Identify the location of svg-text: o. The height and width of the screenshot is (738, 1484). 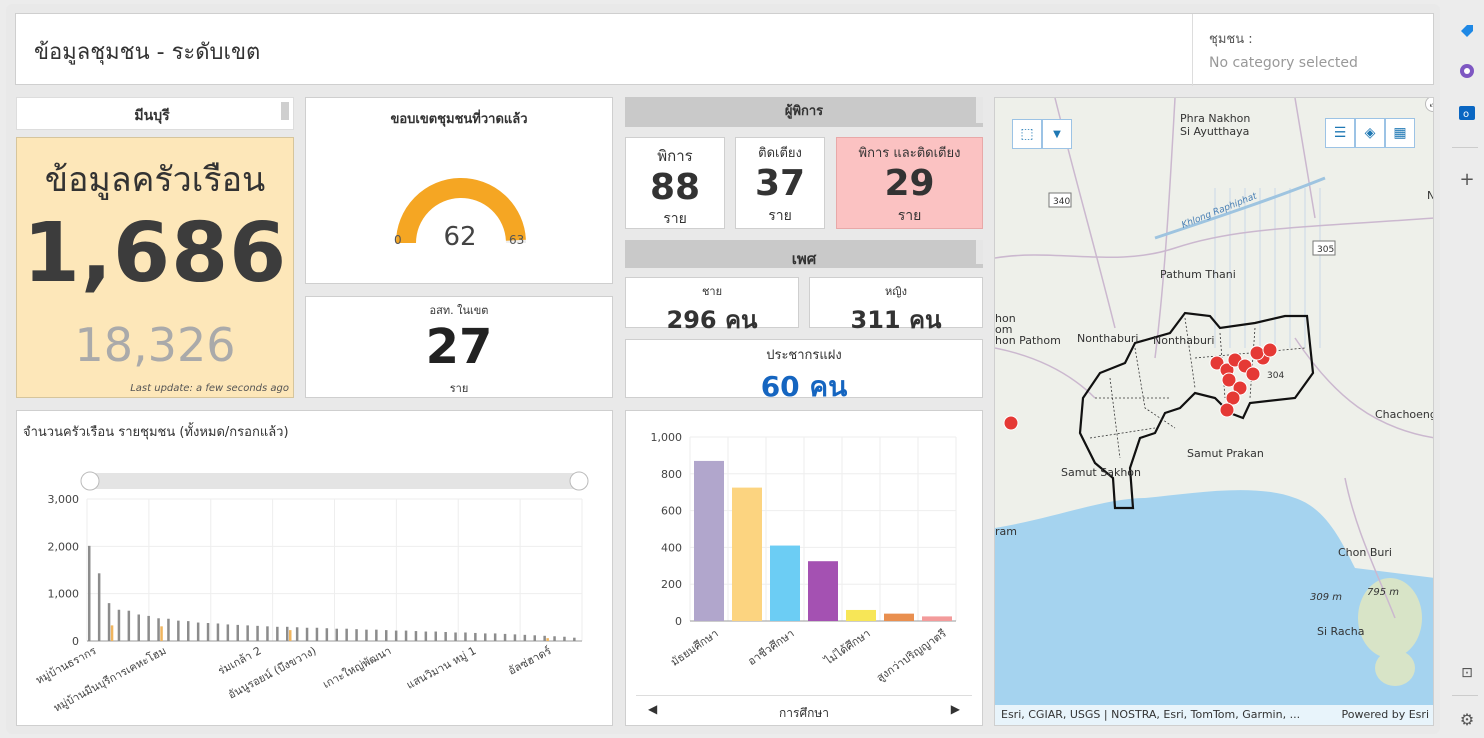
(1466, 114).